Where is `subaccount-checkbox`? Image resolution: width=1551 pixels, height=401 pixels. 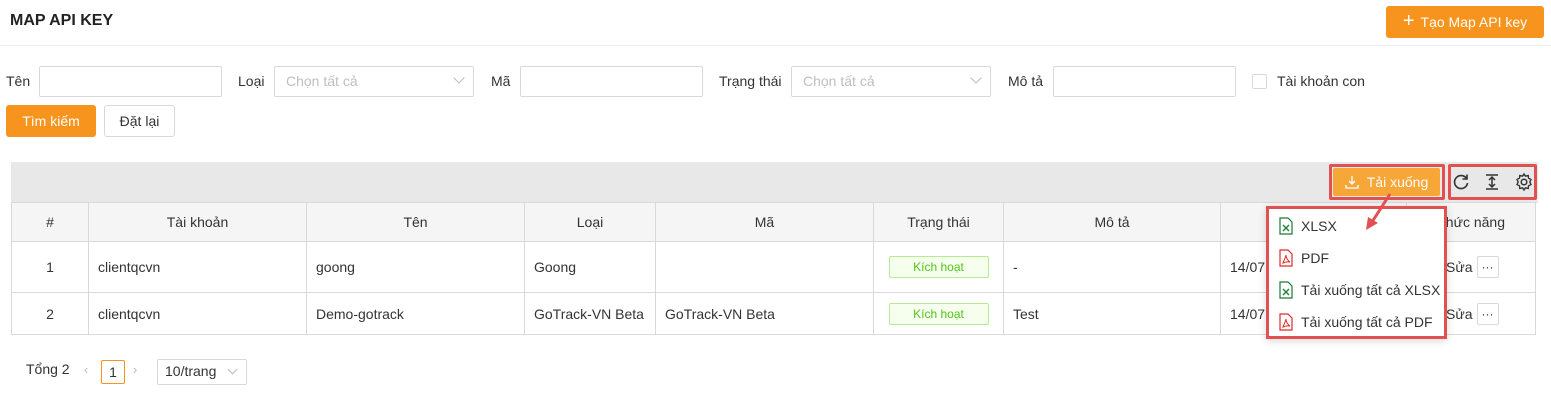 subaccount-checkbox is located at coordinates (1259, 81).